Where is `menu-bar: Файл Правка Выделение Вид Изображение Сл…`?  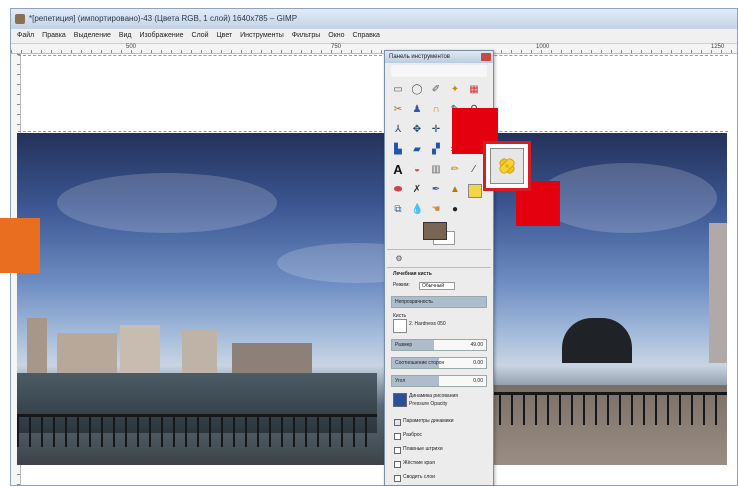 menu-bar: Файл Правка Выделение Вид Изображение Сл… is located at coordinates (374, 36).